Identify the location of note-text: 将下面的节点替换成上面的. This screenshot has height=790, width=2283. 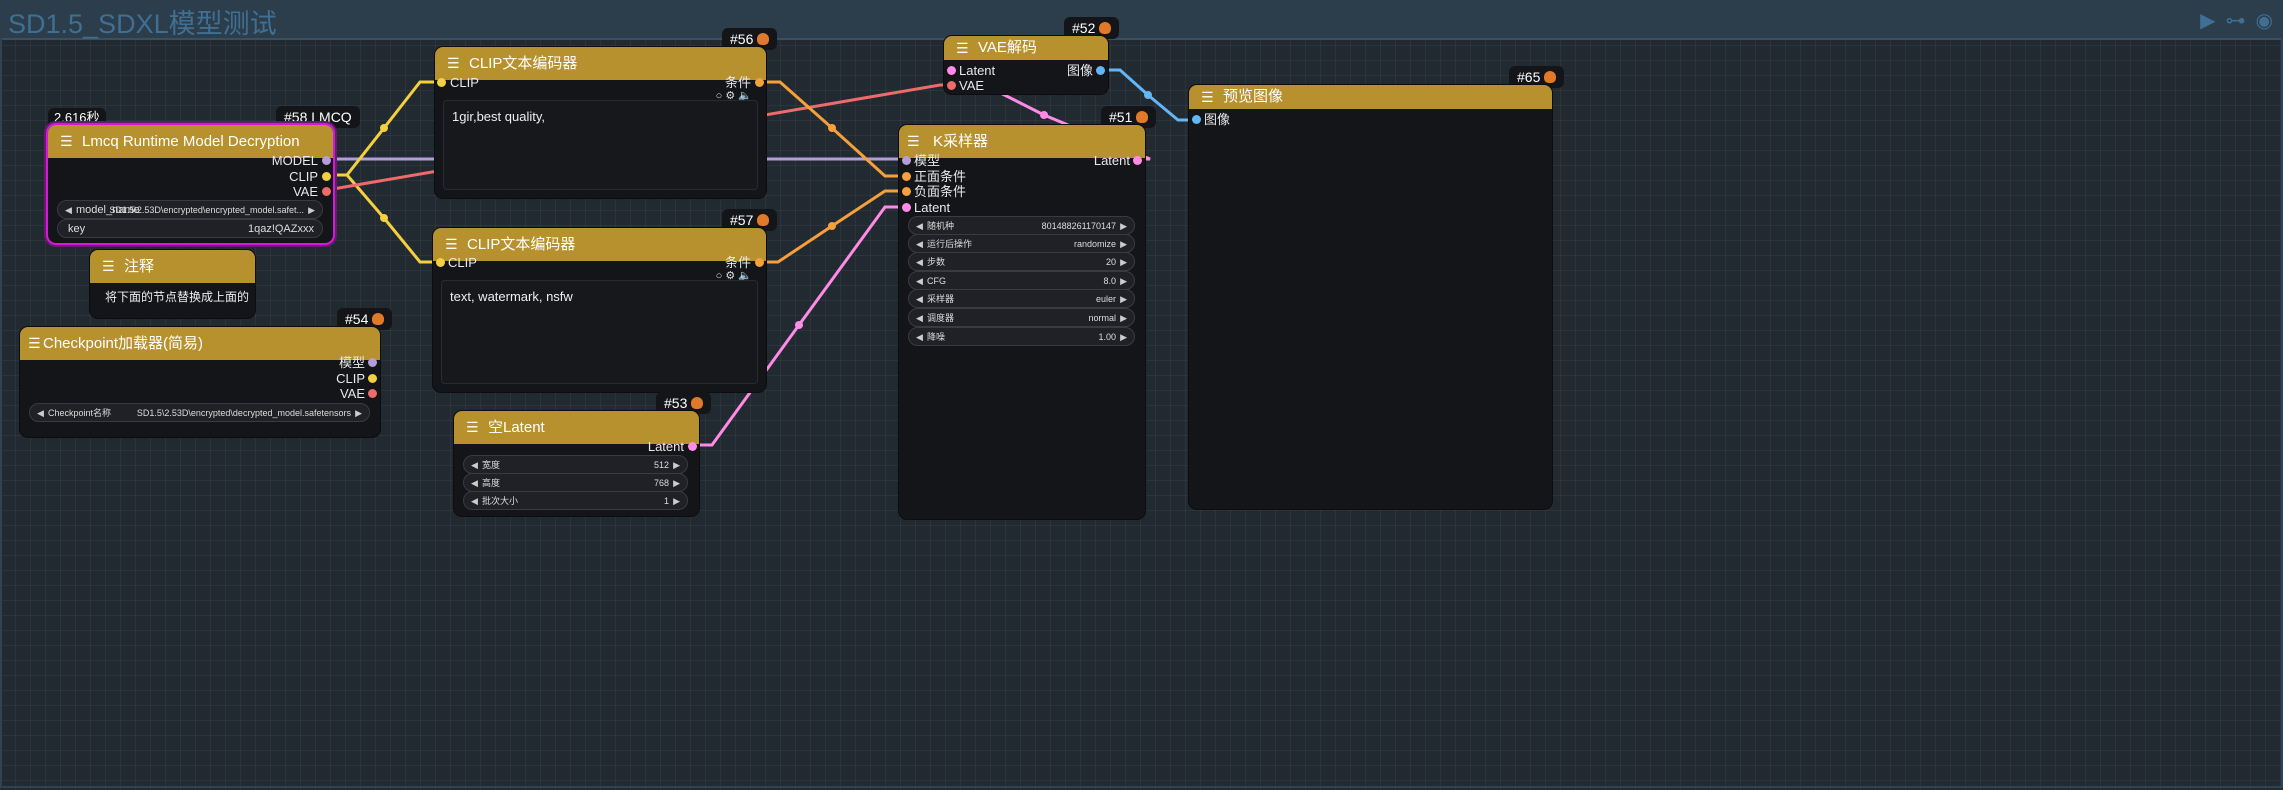
(177, 296).